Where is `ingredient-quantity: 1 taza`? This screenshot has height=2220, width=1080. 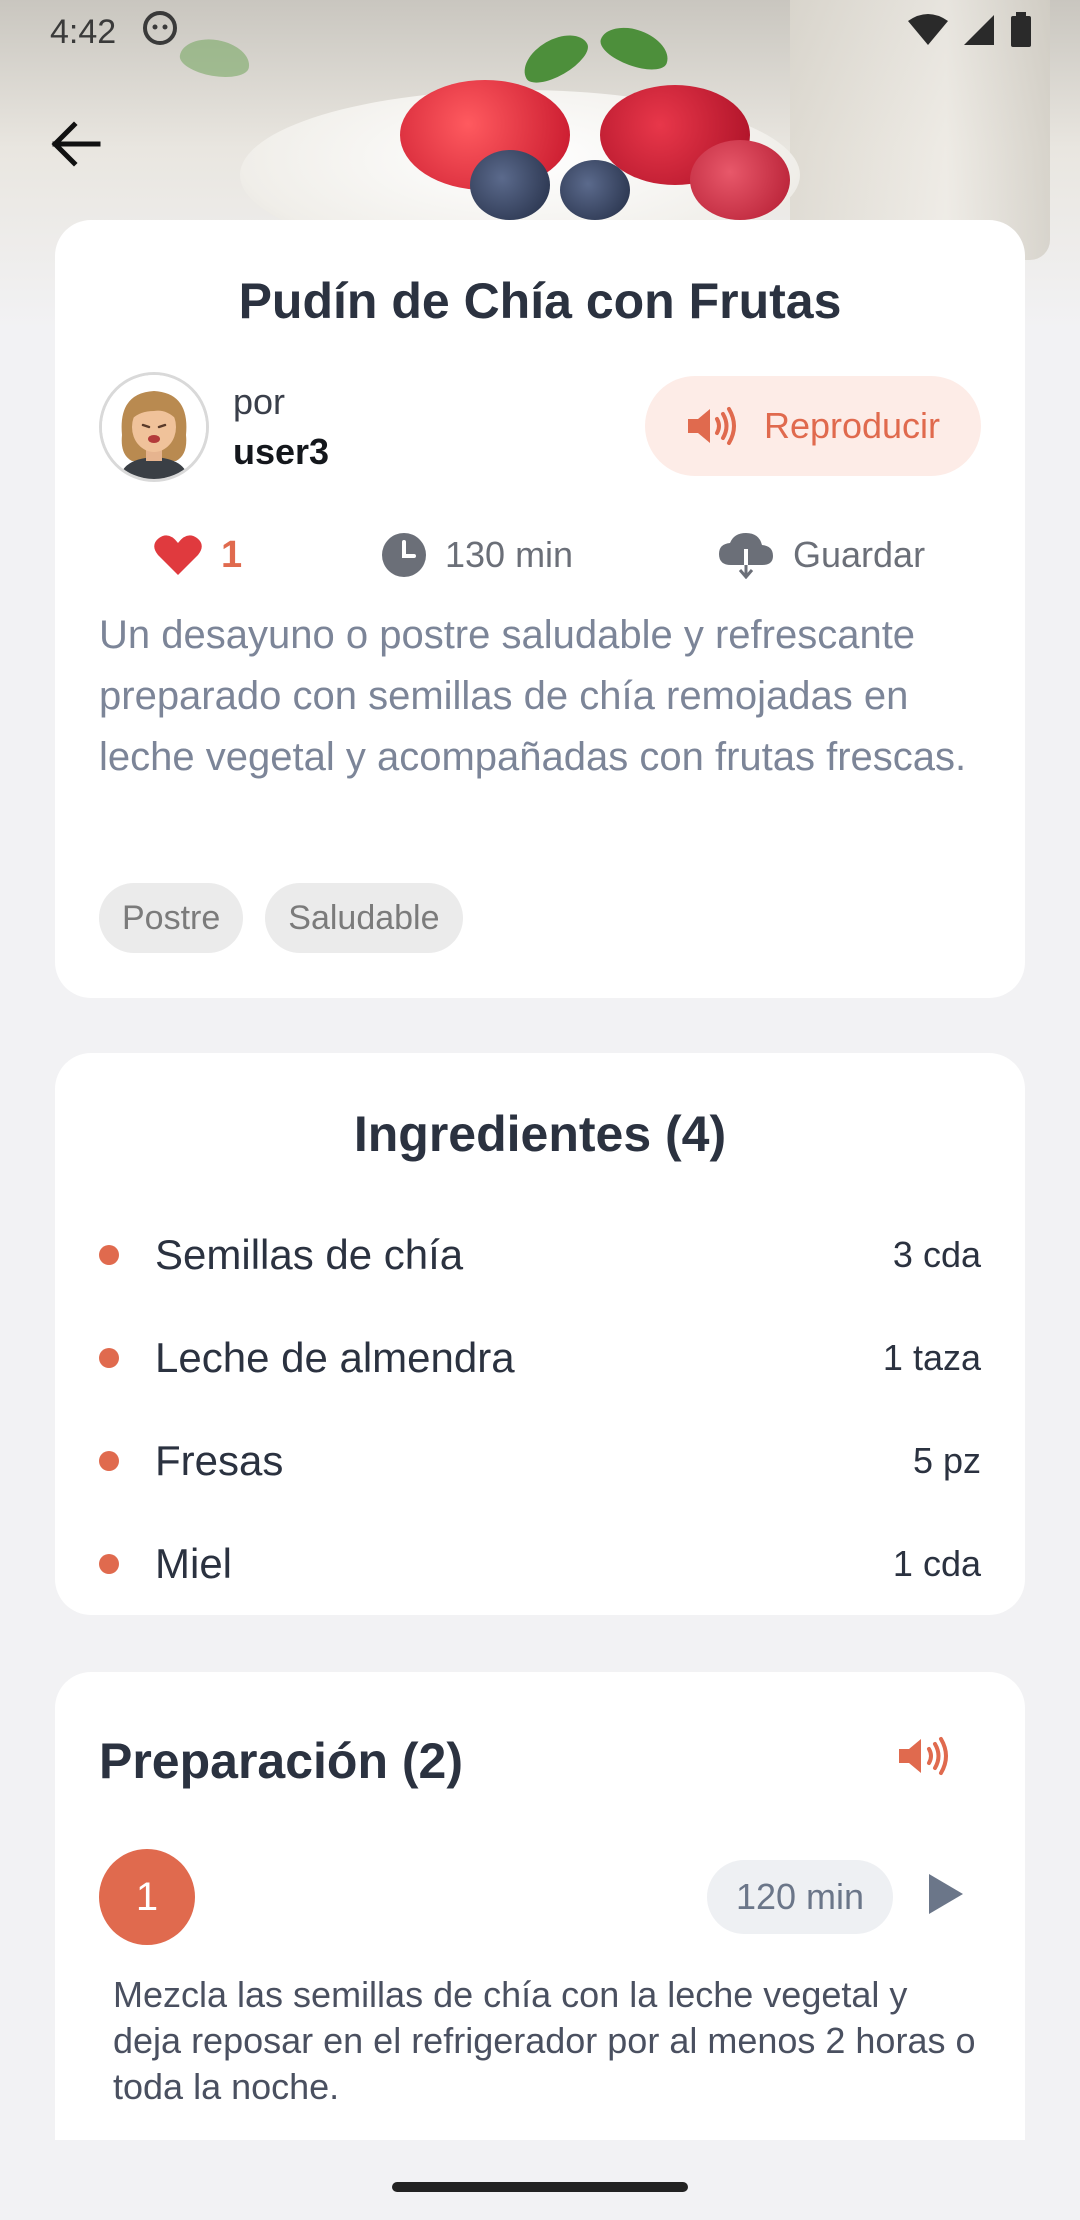 ingredient-quantity: 1 taza is located at coordinates (931, 1357).